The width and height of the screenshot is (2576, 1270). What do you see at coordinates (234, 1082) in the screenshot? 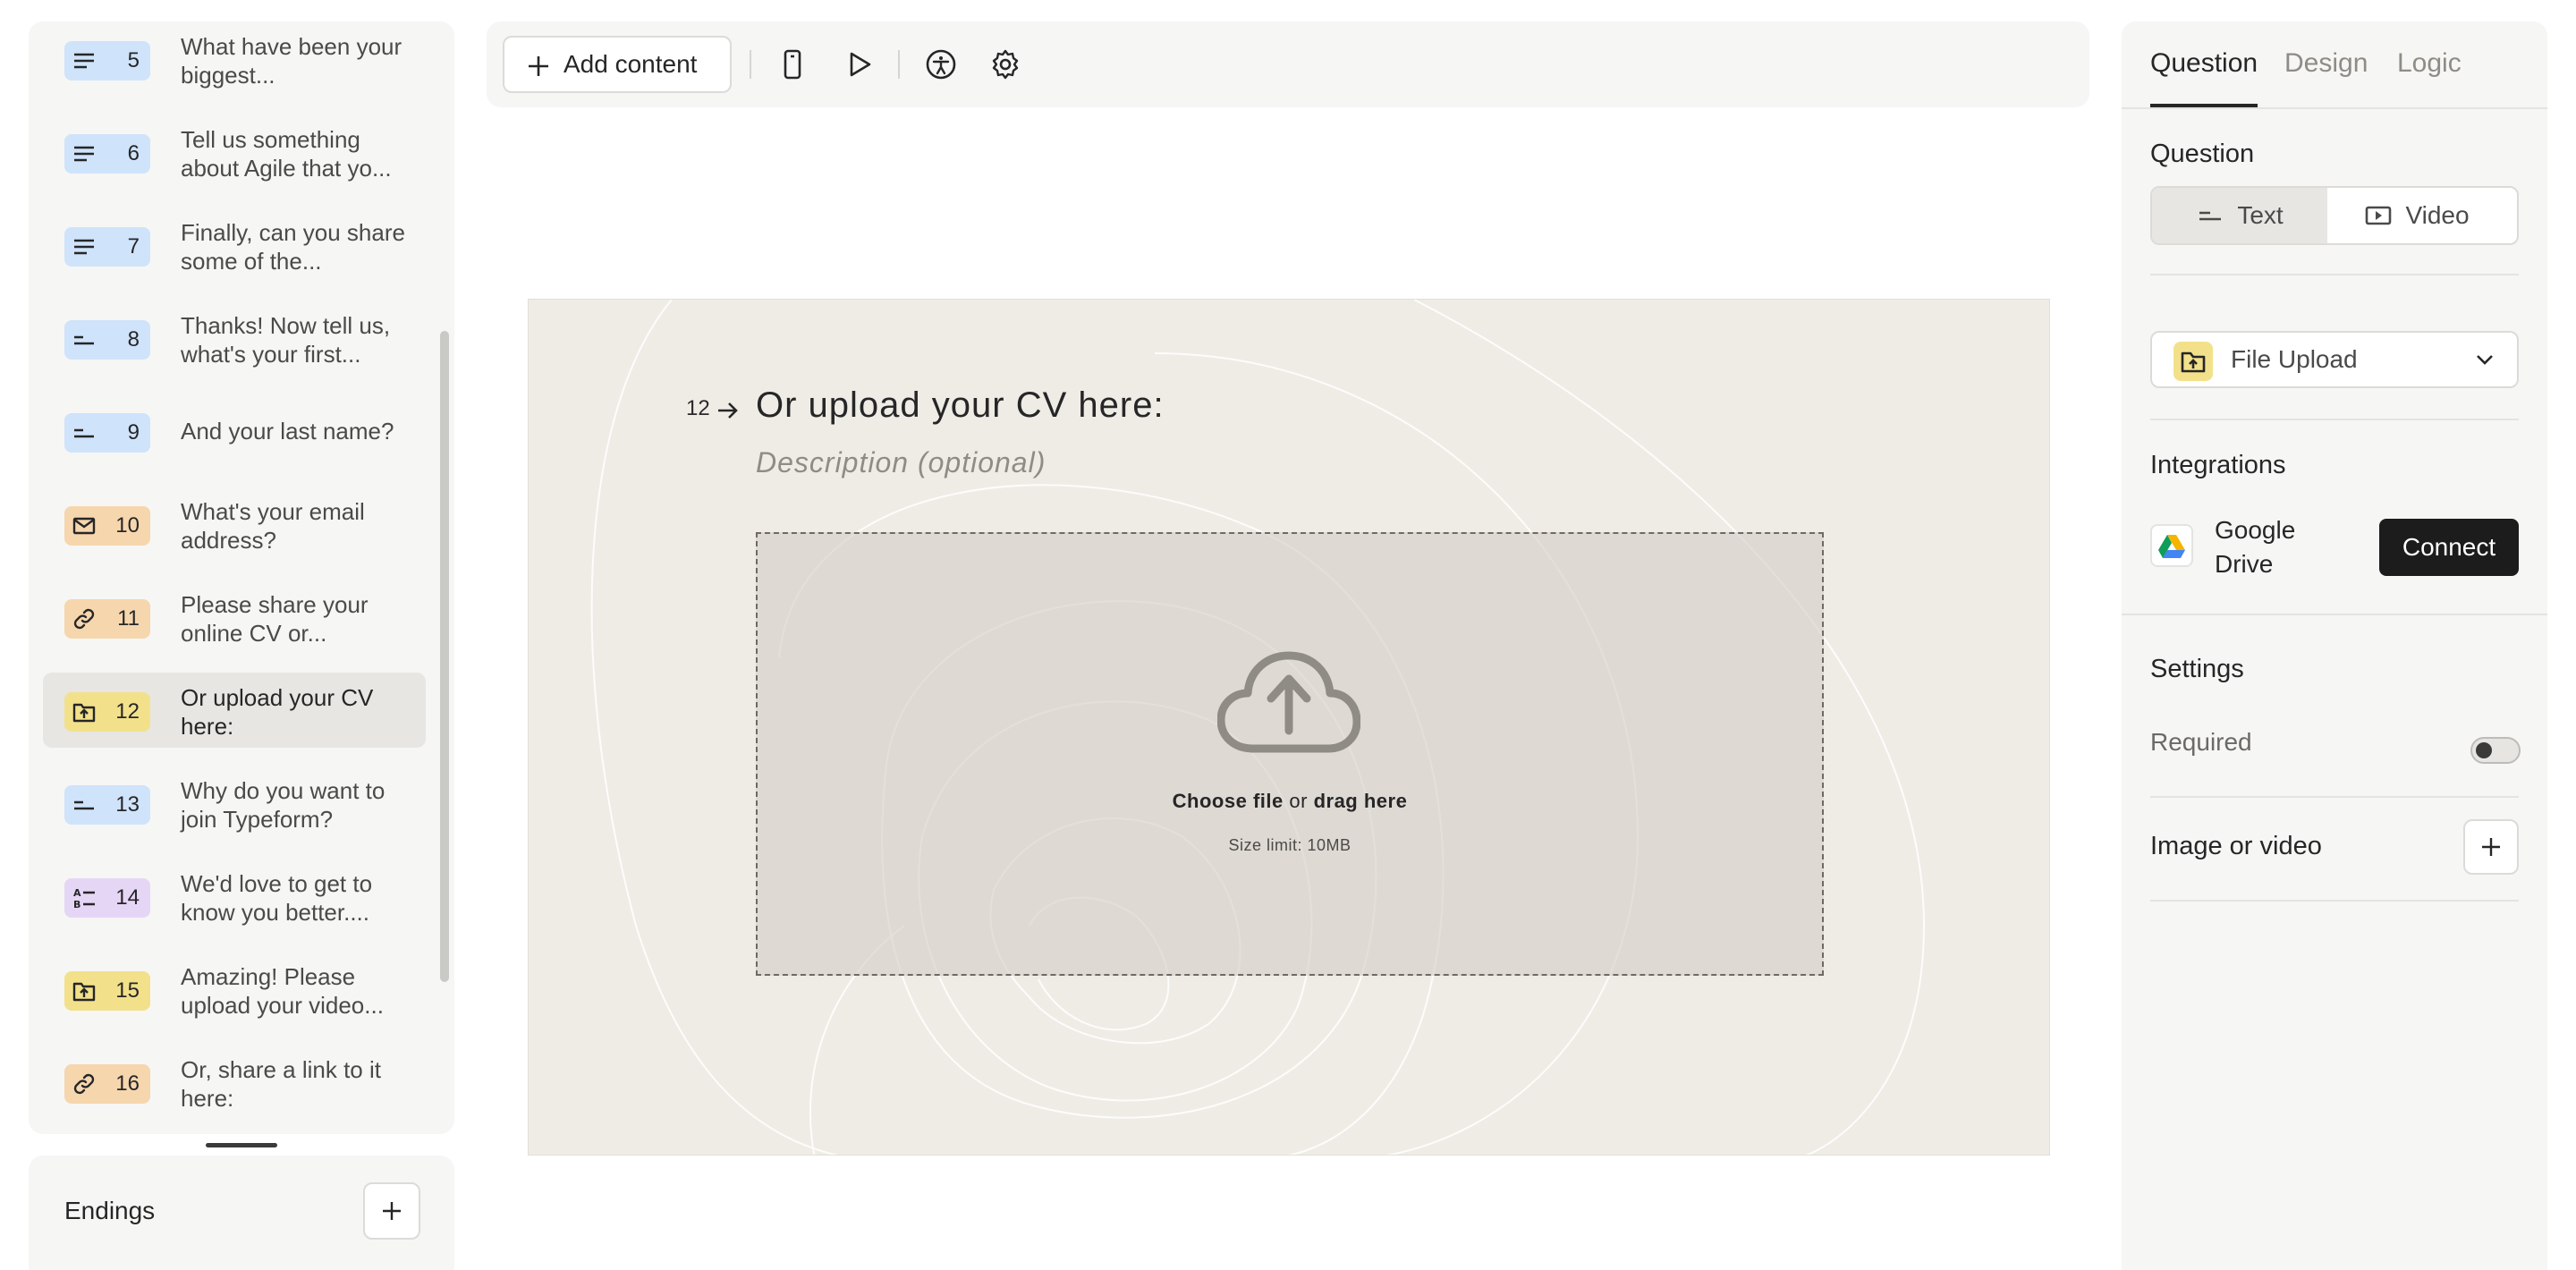
I see `question-item-16: 16 Or, share a link to it here:` at bounding box center [234, 1082].